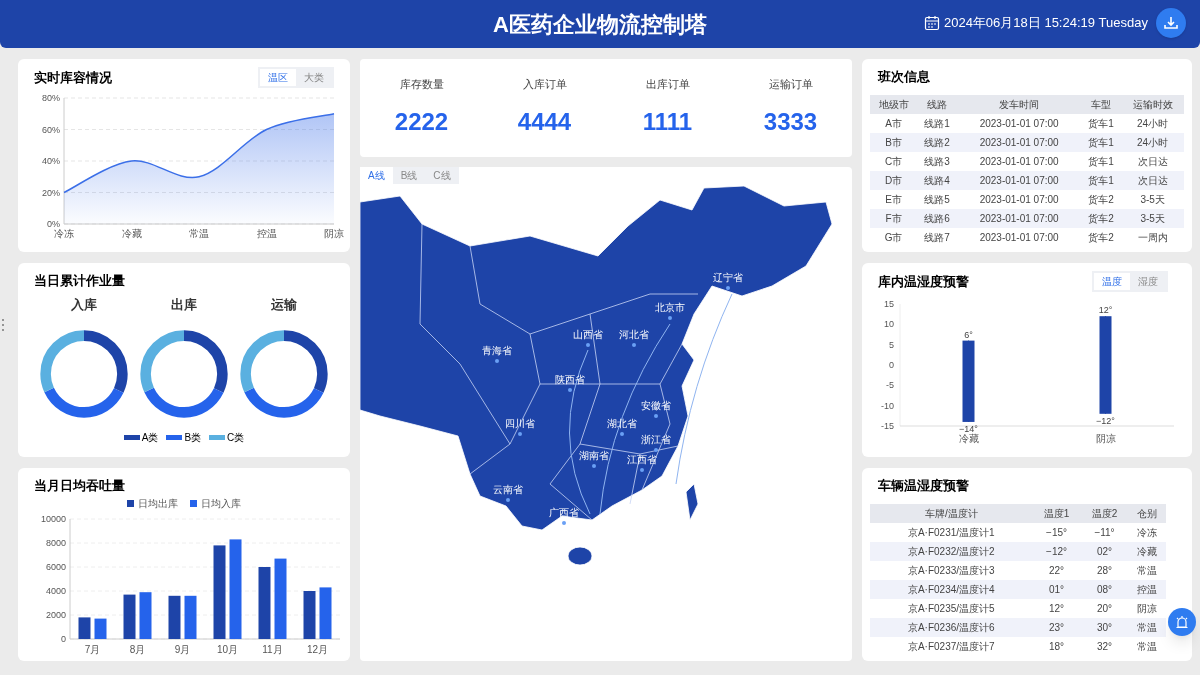 Image resolution: width=1200 pixels, height=675 pixels. Describe the element at coordinates (1147, 513) in the screenshot. I see `column-header: 仓别` at that location.